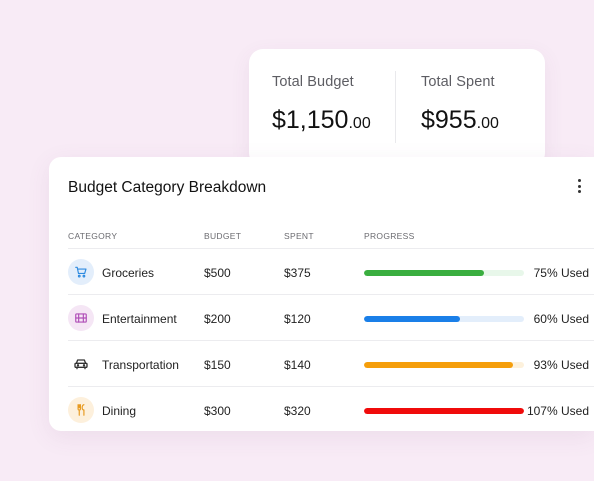 This screenshot has width=594, height=481. Describe the element at coordinates (217, 365) in the screenshot. I see `category-budget: $150` at that location.